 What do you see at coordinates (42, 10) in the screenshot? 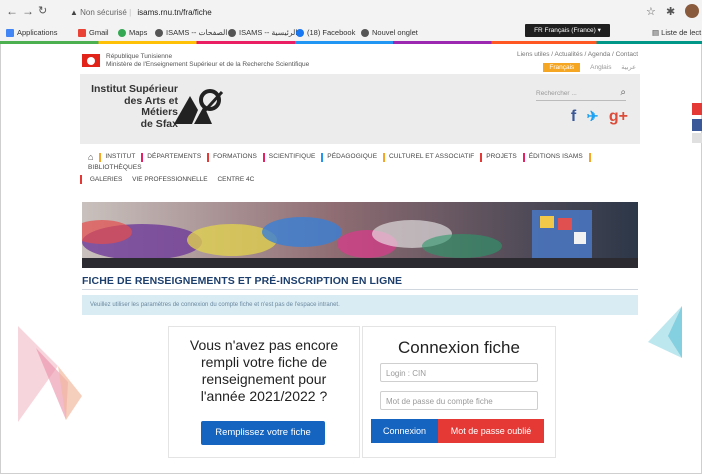
I see `reload-icon: ↻` at bounding box center [42, 10].